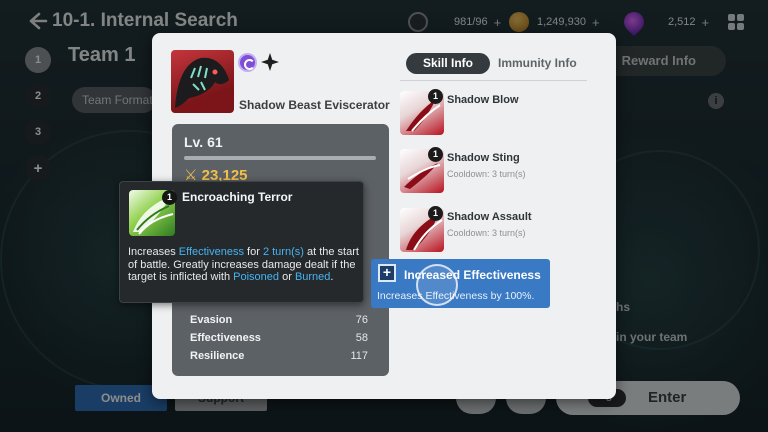 The image size is (768, 432). What do you see at coordinates (314, 105) in the screenshot?
I see `character-name: Shadow Beast Eviscerator` at bounding box center [314, 105].